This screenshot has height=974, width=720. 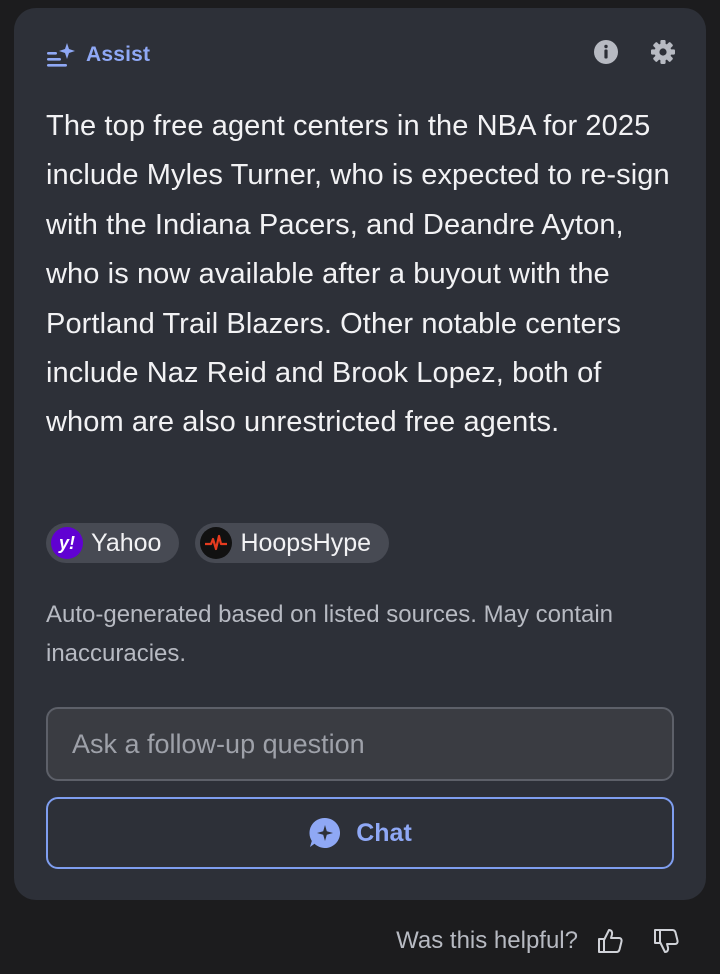 What do you see at coordinates (606, 52) in the screenshot?
I see `info-icon` at bounding box center [606, 52].